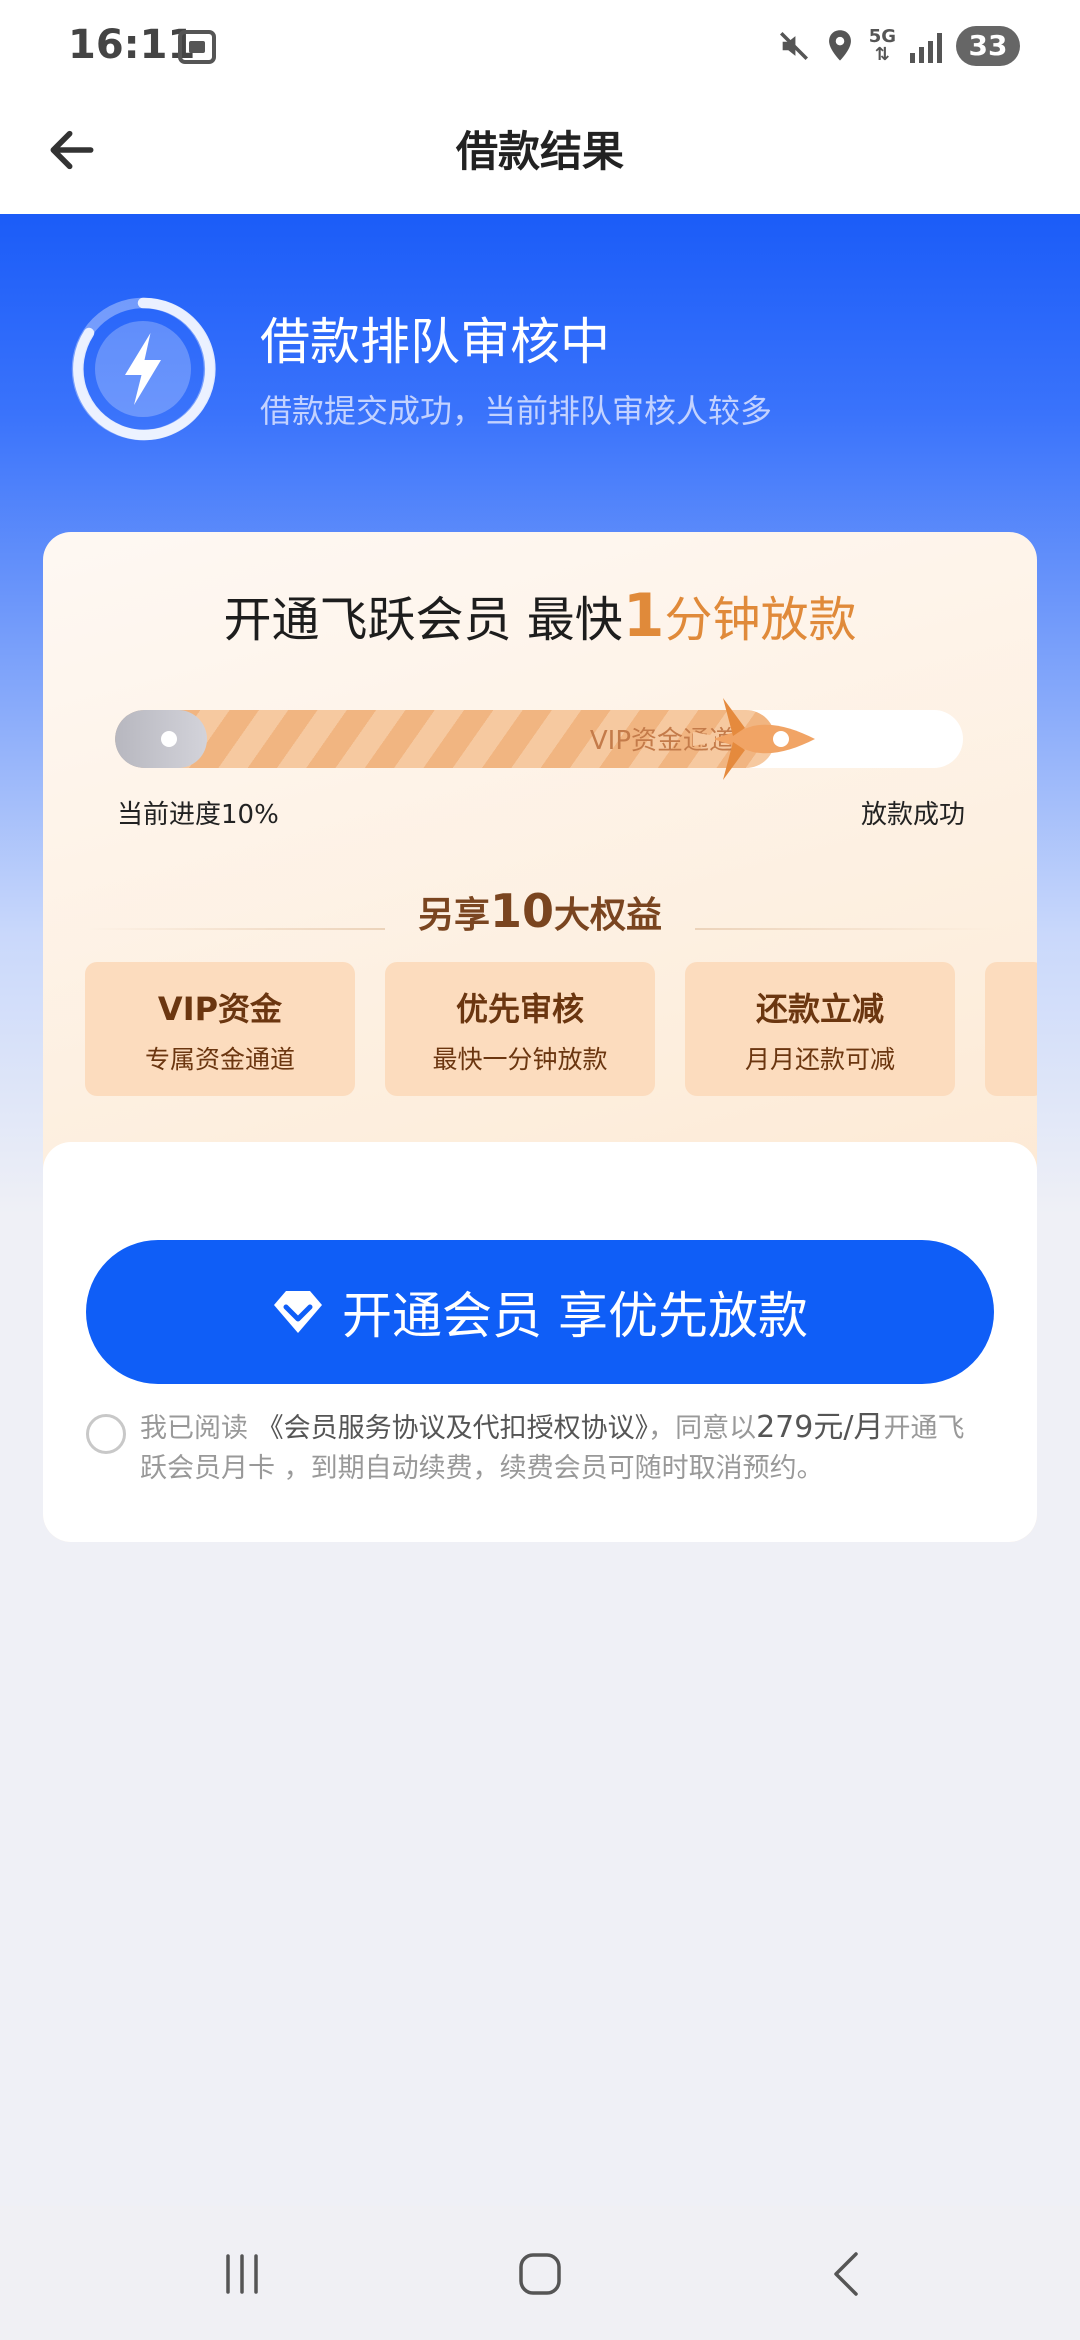  Describe the element at coordinates (198, 815) in the screenshot. I see `progress-label: 当前进度10%` at that location.